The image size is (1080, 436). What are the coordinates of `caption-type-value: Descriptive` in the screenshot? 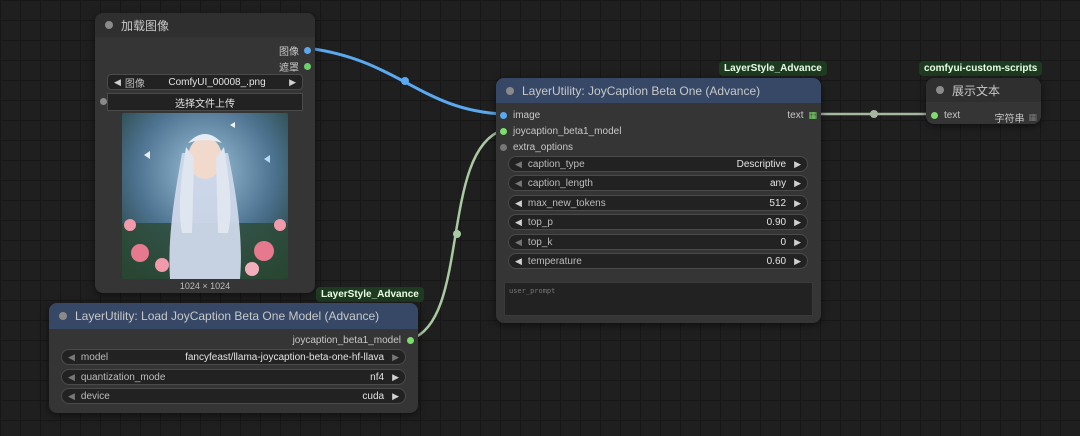 It's located at (761, 164).